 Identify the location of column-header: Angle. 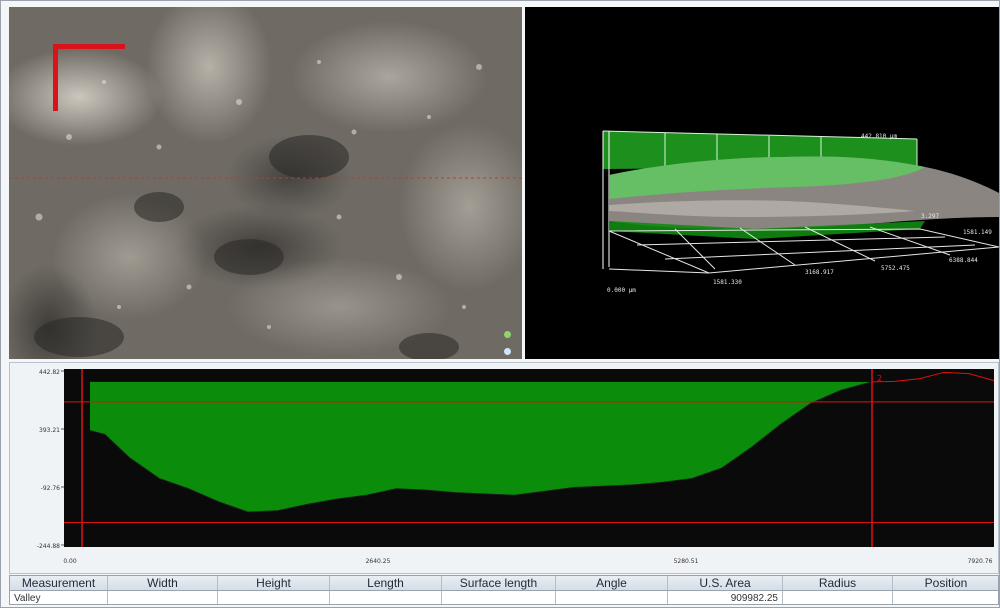
(612, 583).